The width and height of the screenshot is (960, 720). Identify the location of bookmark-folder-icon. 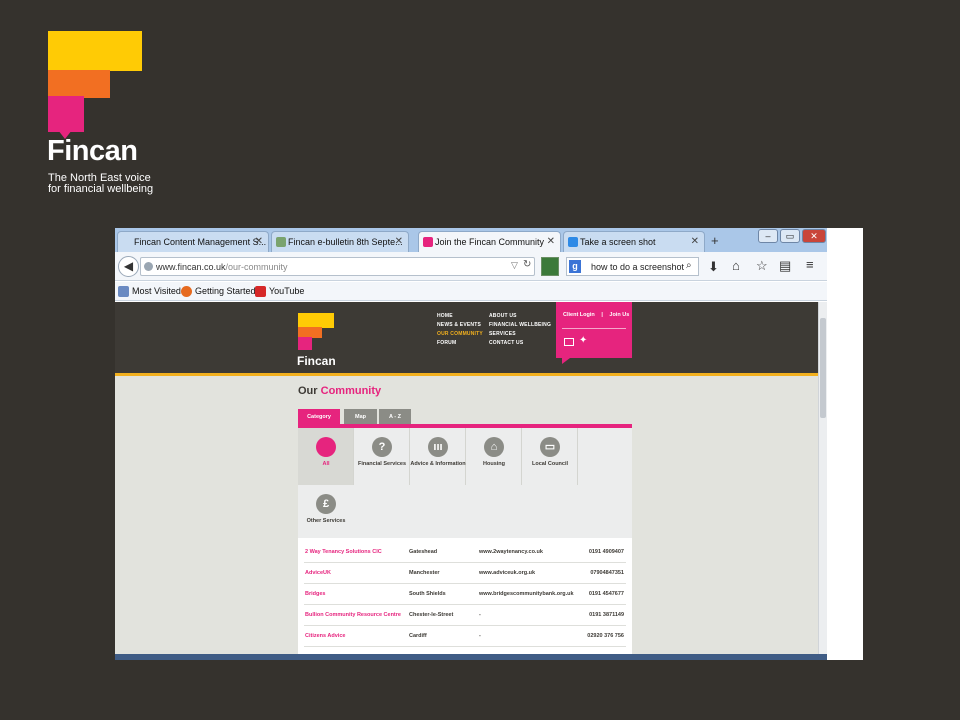
(123, 291).